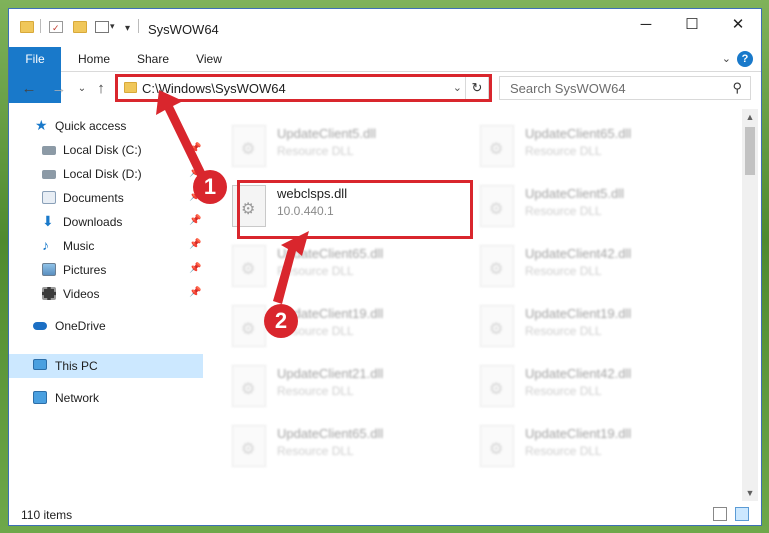 Image resolution: width=769 pixels, height=533 pixels. What do you see at coordinates (210, 187) in the screenshot?
I see `step-1-badge: 1` at bounding box center [210, 187].